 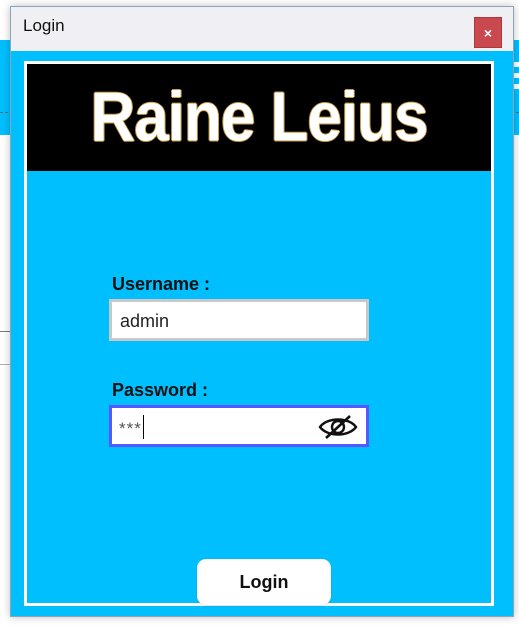 What do you see at coordinates (130, 428) in the screenshot?
I see `password-value: ***` at bounding box center [130, 428].